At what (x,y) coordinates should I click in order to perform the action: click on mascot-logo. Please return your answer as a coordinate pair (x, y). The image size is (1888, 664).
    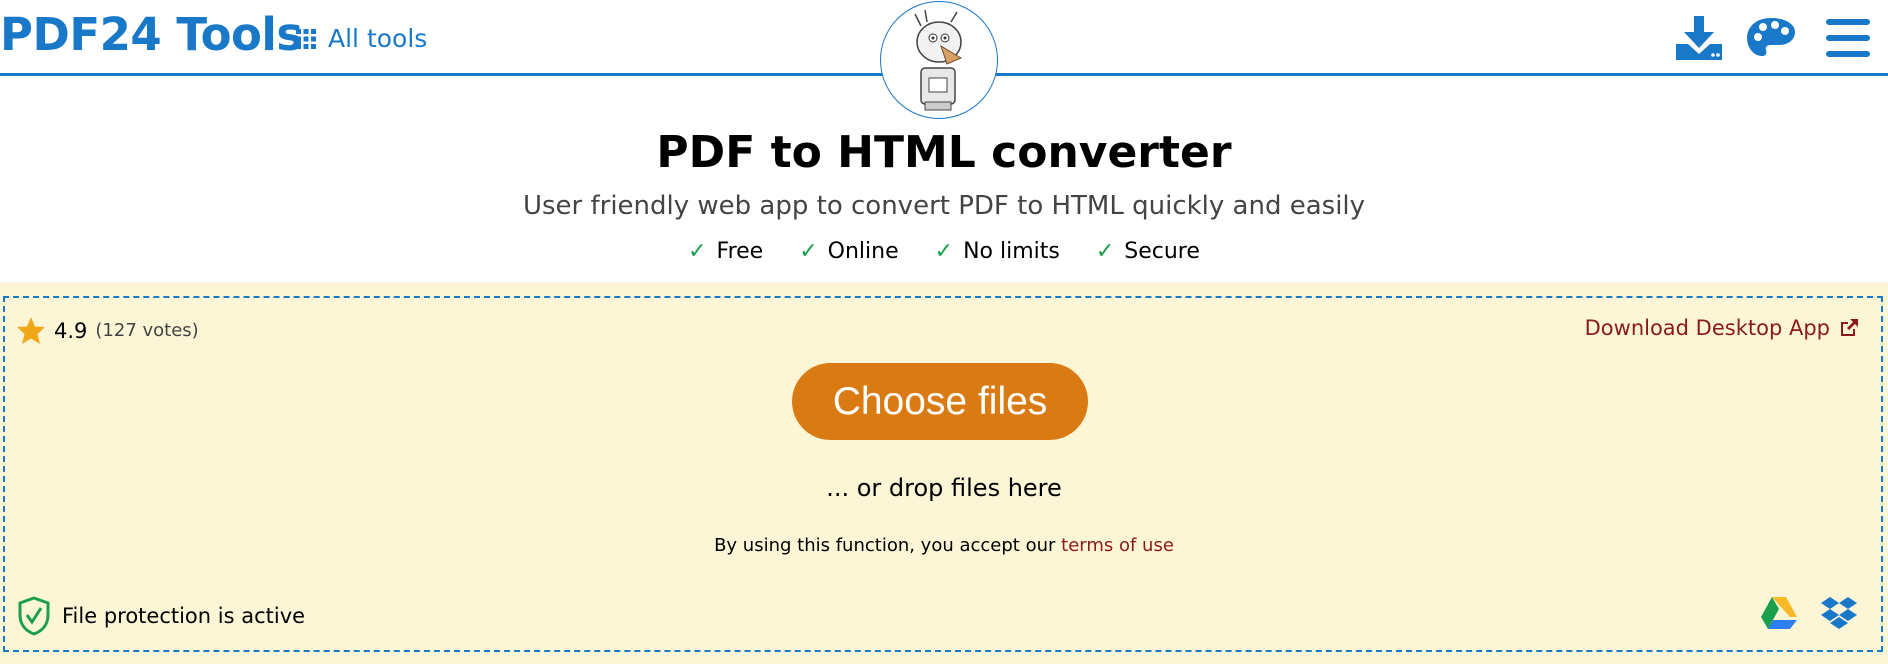
    Looking at the image, I should click on (939, 60).